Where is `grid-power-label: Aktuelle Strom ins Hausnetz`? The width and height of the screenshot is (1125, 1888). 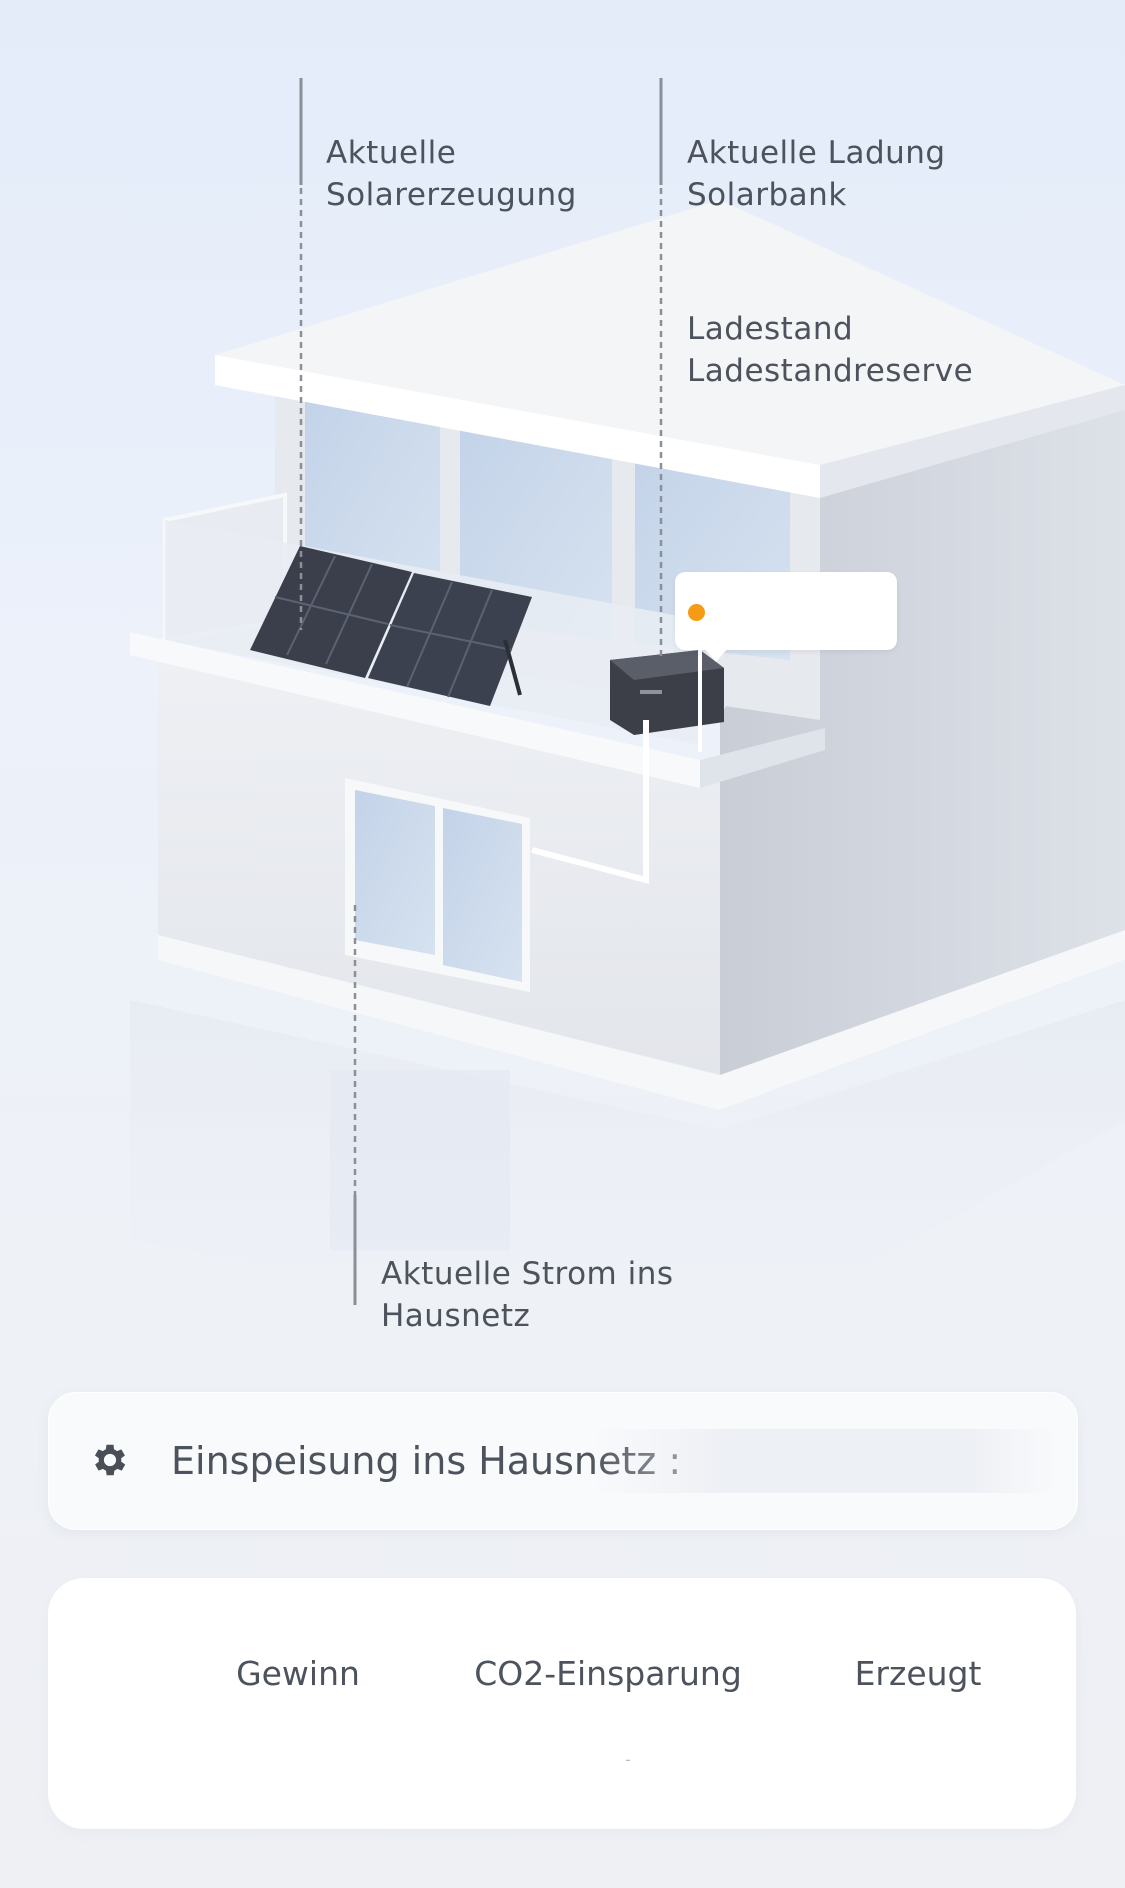
grid-power-label: Aktuelle Strom ins Hausnetz is located at coordinates (527, 1295).